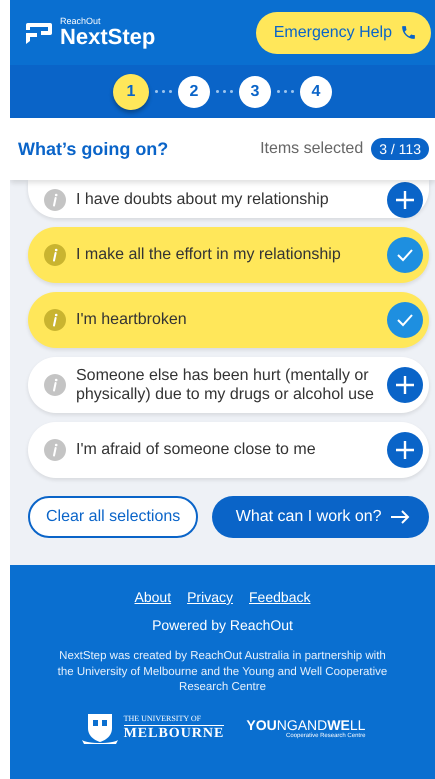 The image size is (435, 779). What do you see at coordinates (174, 720) in the screenshot?
I see `university-text: THE UNIVERSITY OF` at bounding box center [174, 720].